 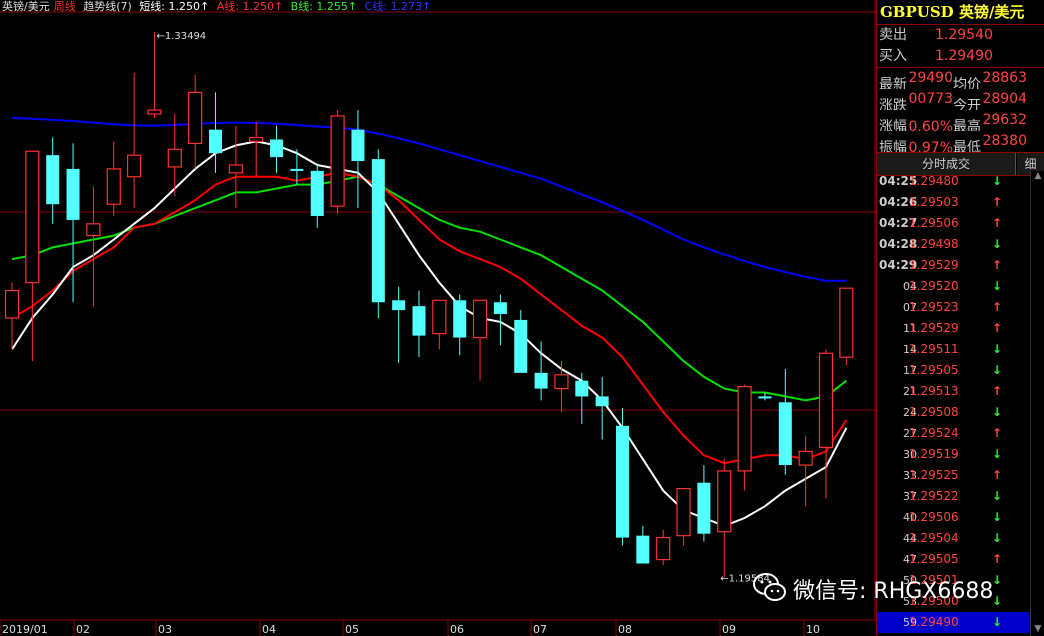 What do you see at coordinates (893, 104) in the screenshot?
I see `chg-label: 涨跌` at bounding box center [893, 104].